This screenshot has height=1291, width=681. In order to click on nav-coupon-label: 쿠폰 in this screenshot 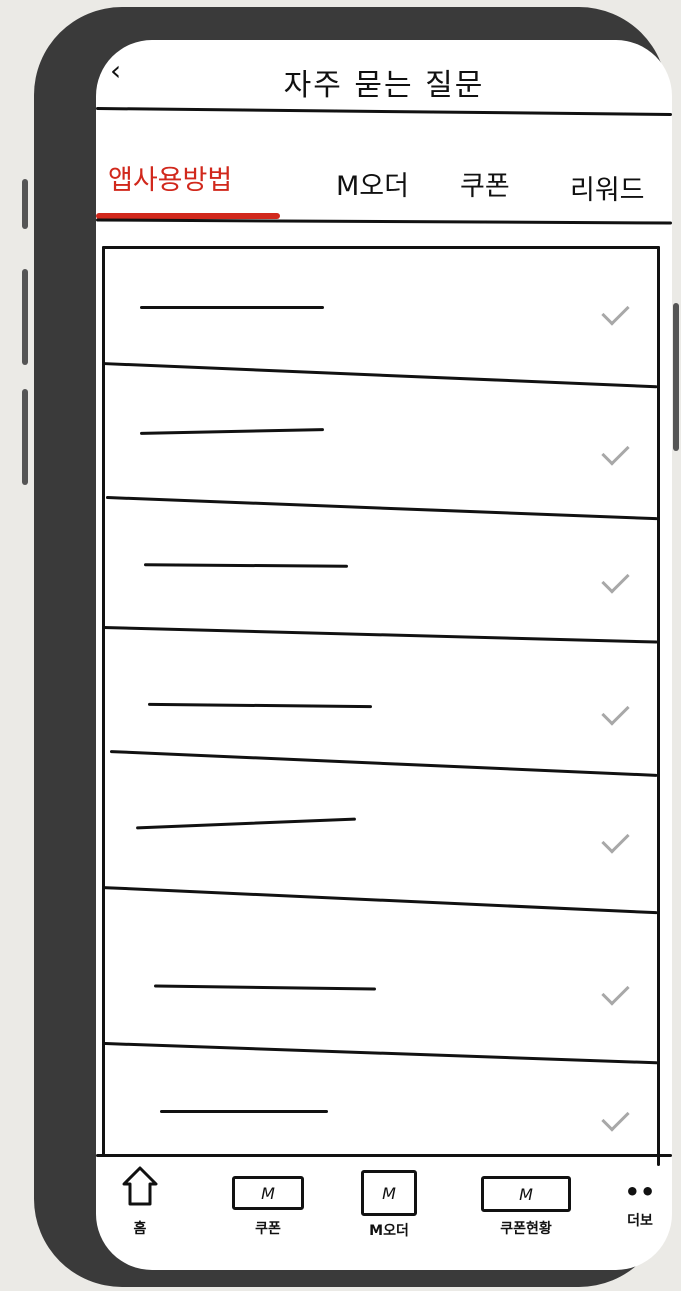, I will do `click(268, 1229)`.